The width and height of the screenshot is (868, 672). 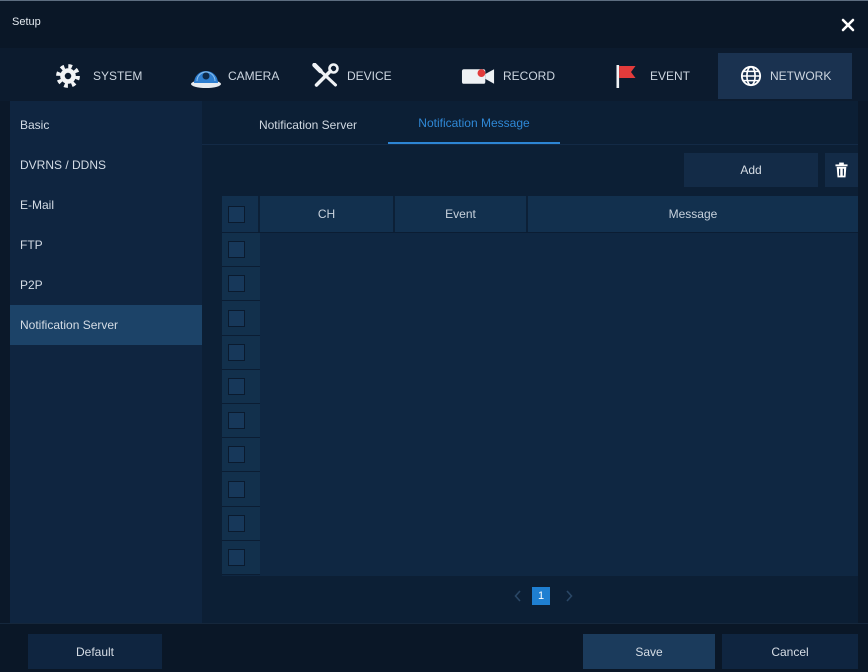 I want to click on cancel-button: Cancel, so click(x=790, y=651).